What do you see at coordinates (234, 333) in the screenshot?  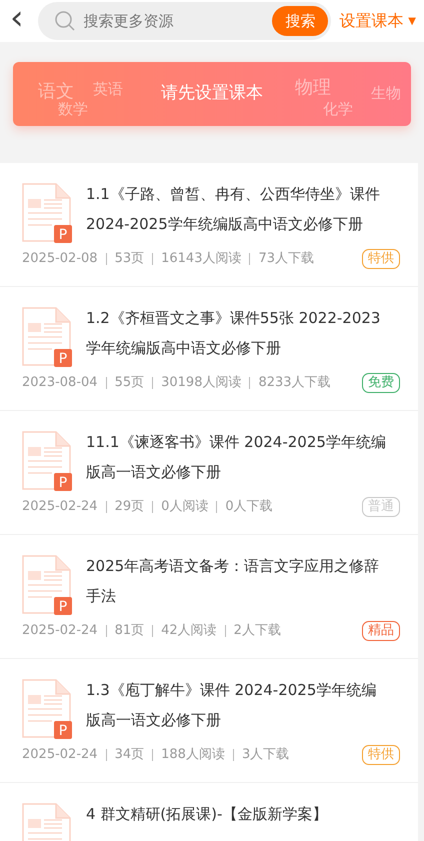 I see `resource-title: 1.2《齐桓晋文之事》课件55张 2022-2023学年统编版高中语文必修下册` at bounding box center [234, 333].